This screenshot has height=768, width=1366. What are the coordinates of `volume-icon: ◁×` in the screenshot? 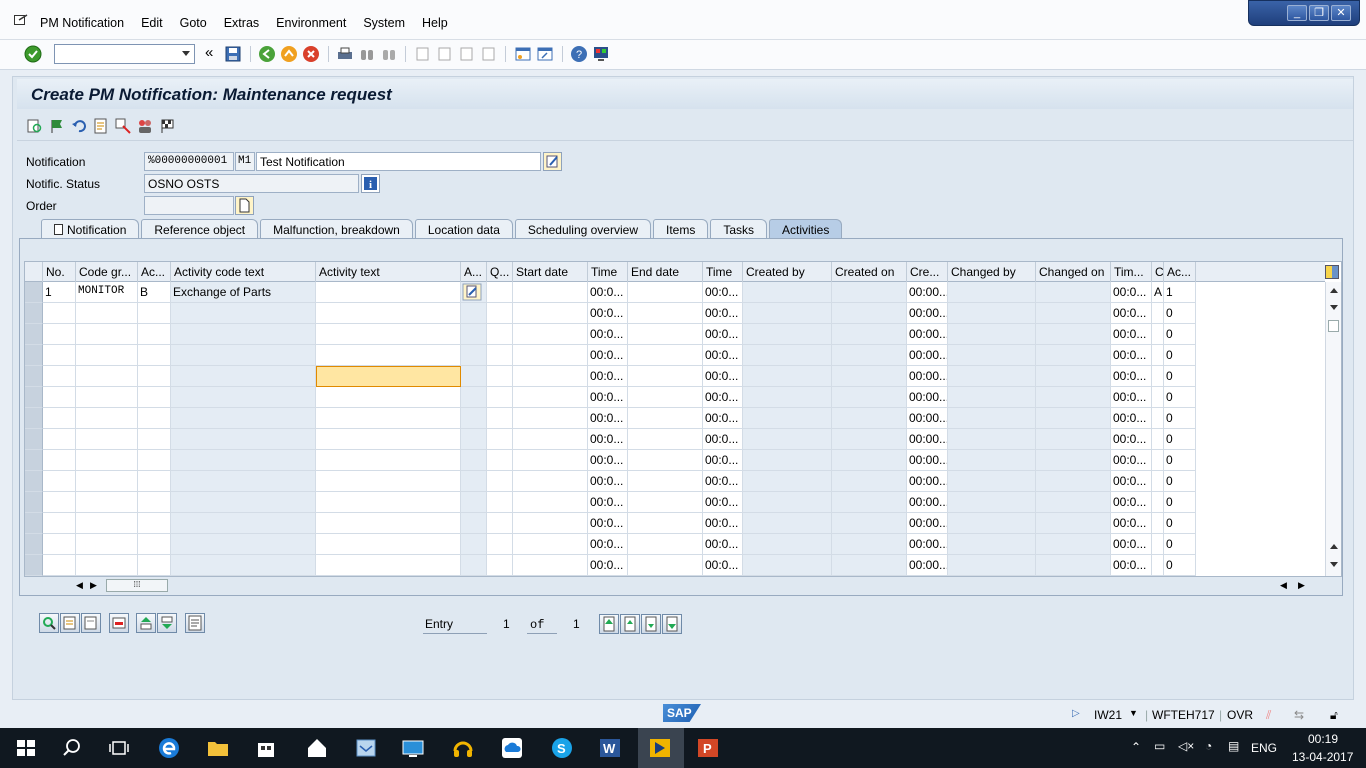 It's located at (1186, 746).